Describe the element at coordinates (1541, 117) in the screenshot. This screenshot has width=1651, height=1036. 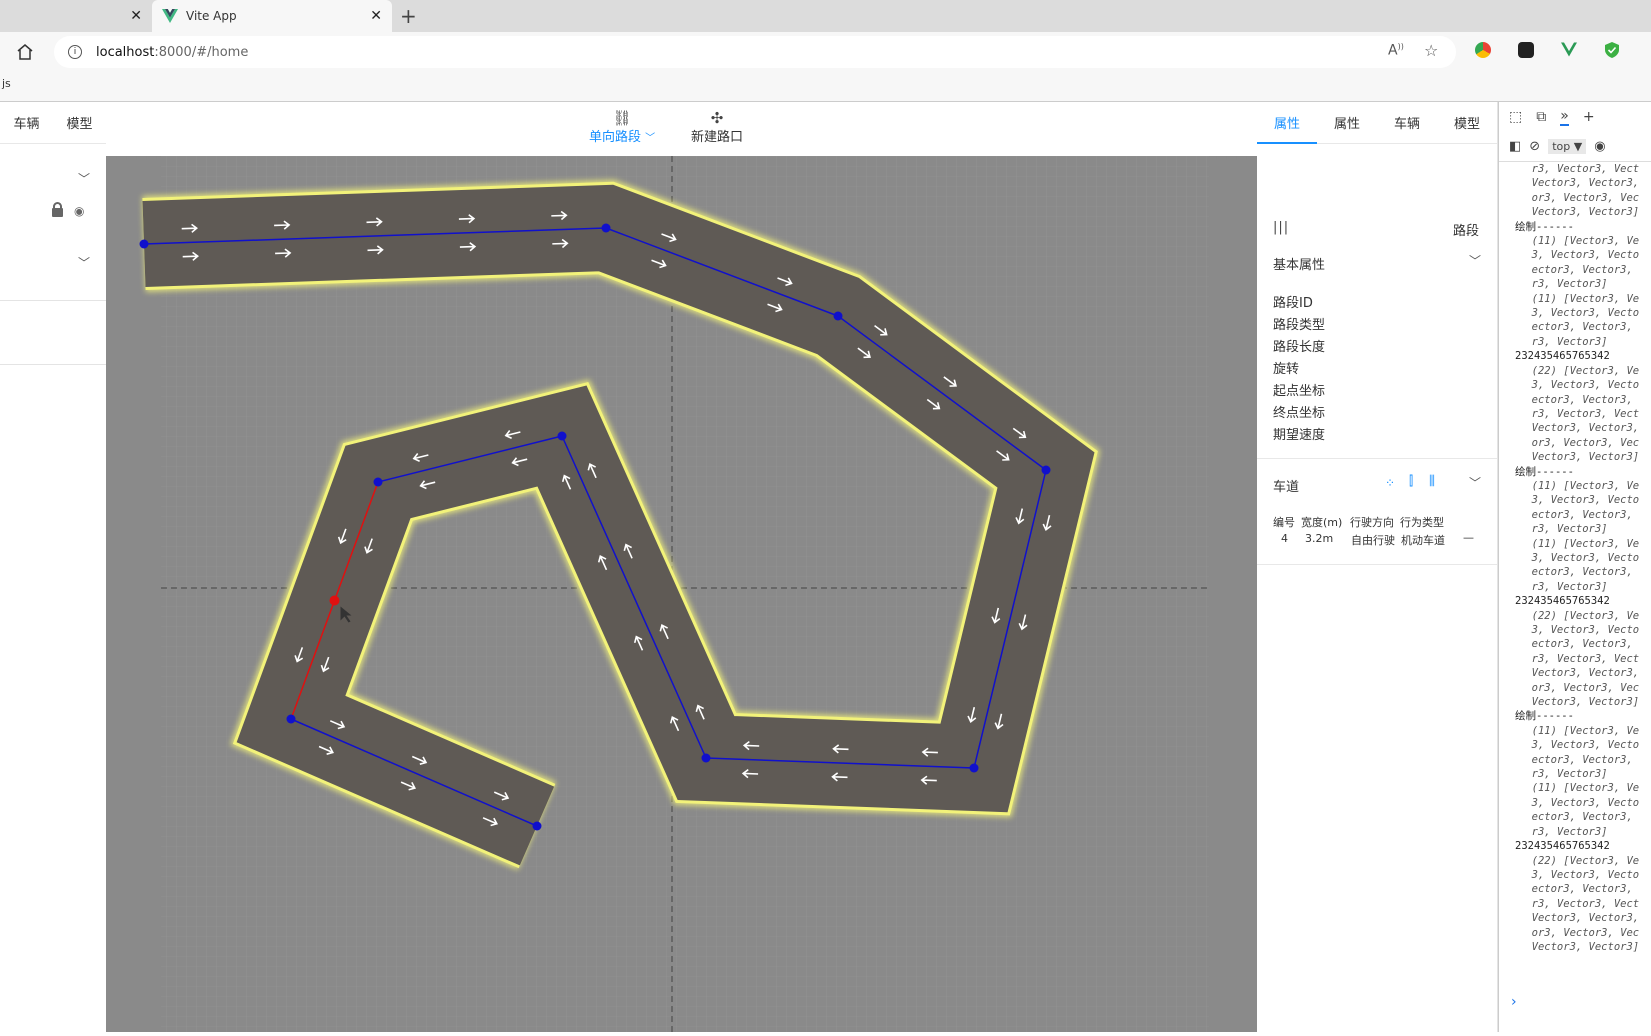
I see `device-toggle-icon: ⧉` at that location.